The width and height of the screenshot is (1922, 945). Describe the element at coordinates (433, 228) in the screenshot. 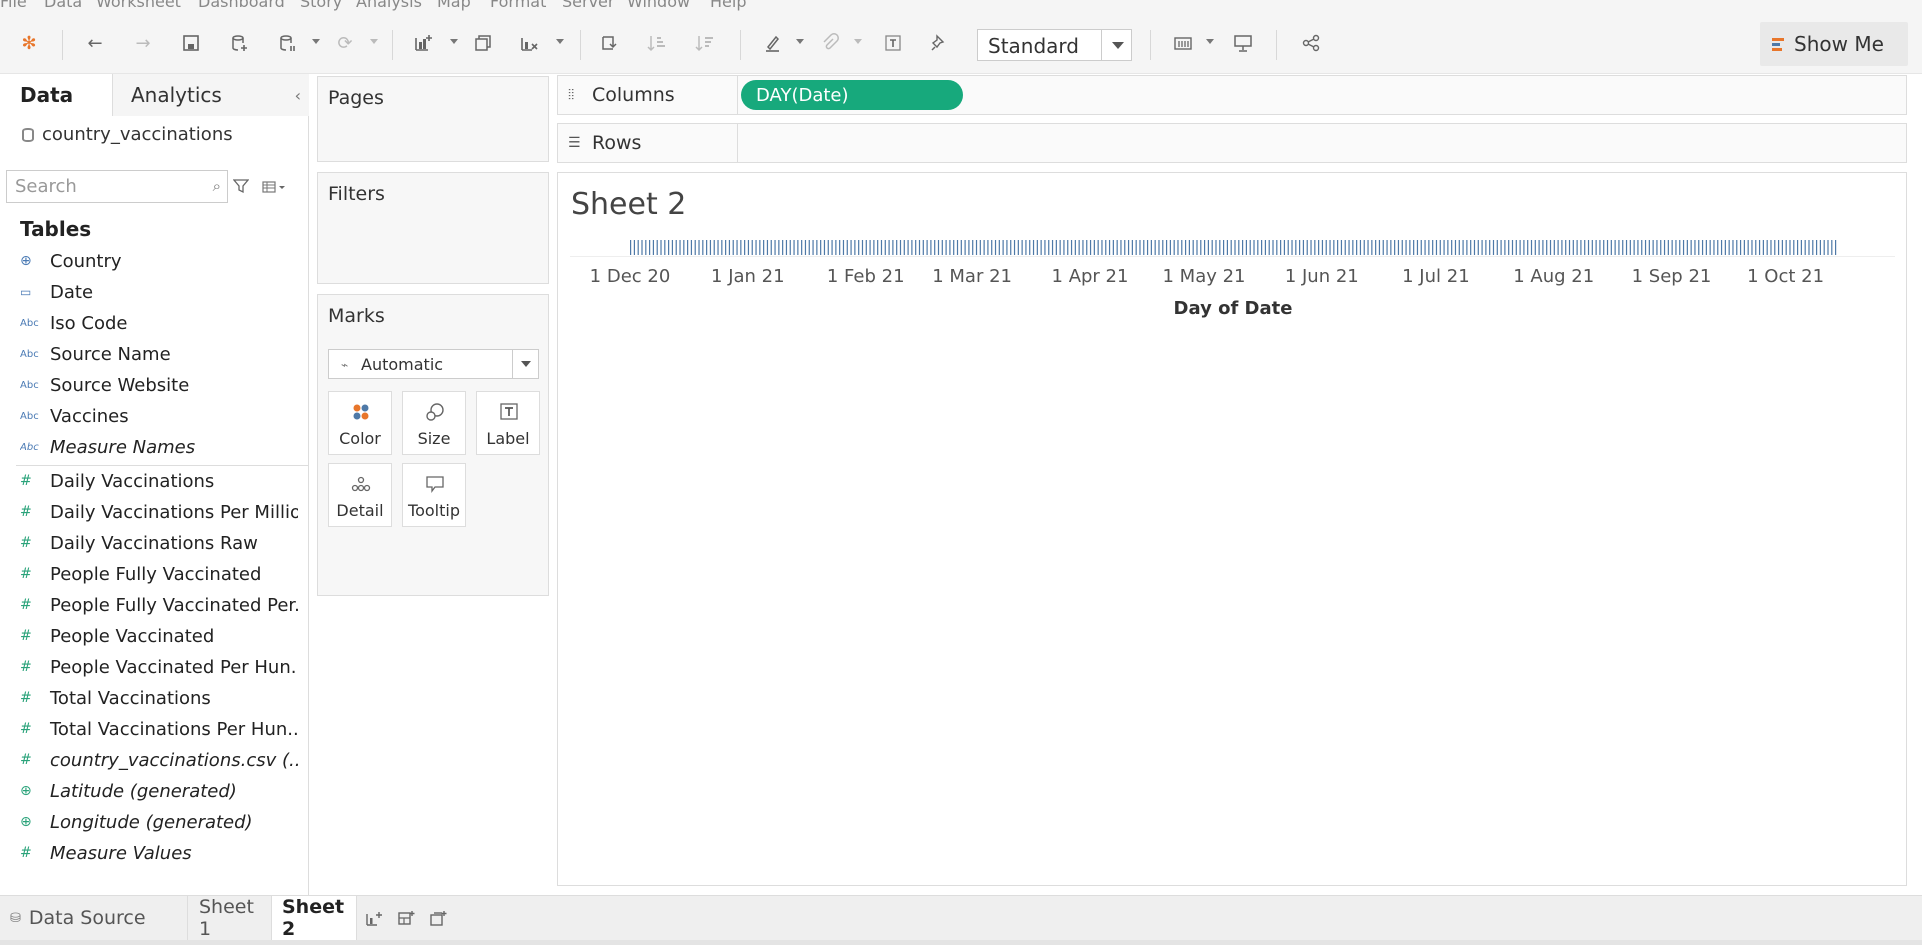

I see `filters-card: Filters` at that location.